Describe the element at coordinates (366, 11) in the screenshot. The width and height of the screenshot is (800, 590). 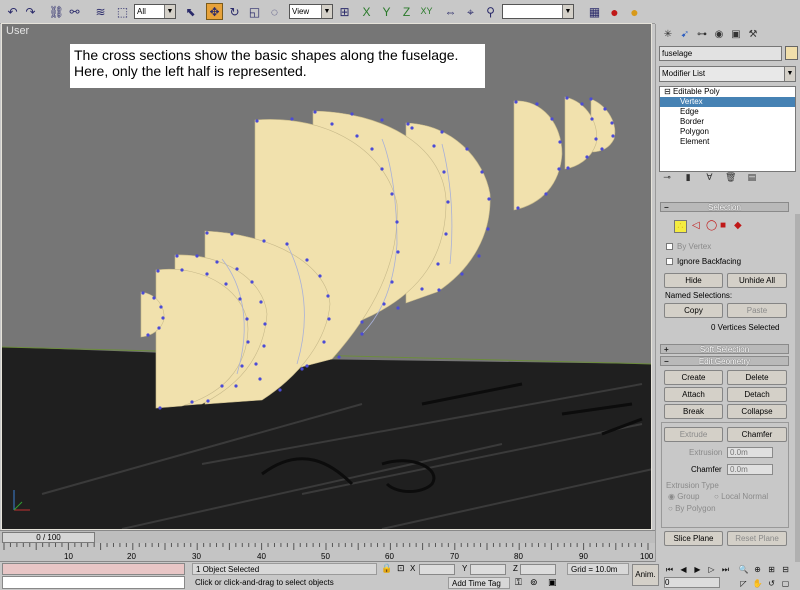
I see `restrict-x-icon: X` at that location.